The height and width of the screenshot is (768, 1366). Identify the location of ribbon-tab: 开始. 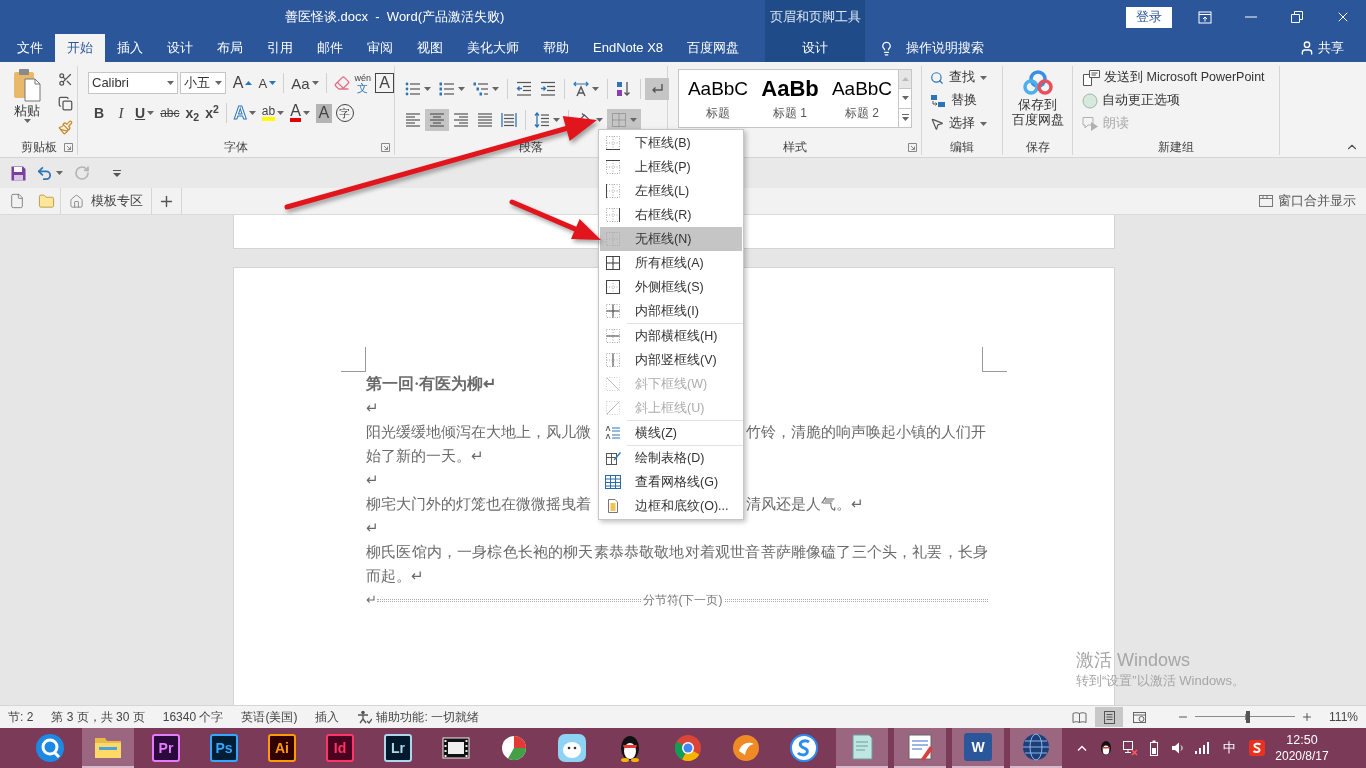
(80, 48).